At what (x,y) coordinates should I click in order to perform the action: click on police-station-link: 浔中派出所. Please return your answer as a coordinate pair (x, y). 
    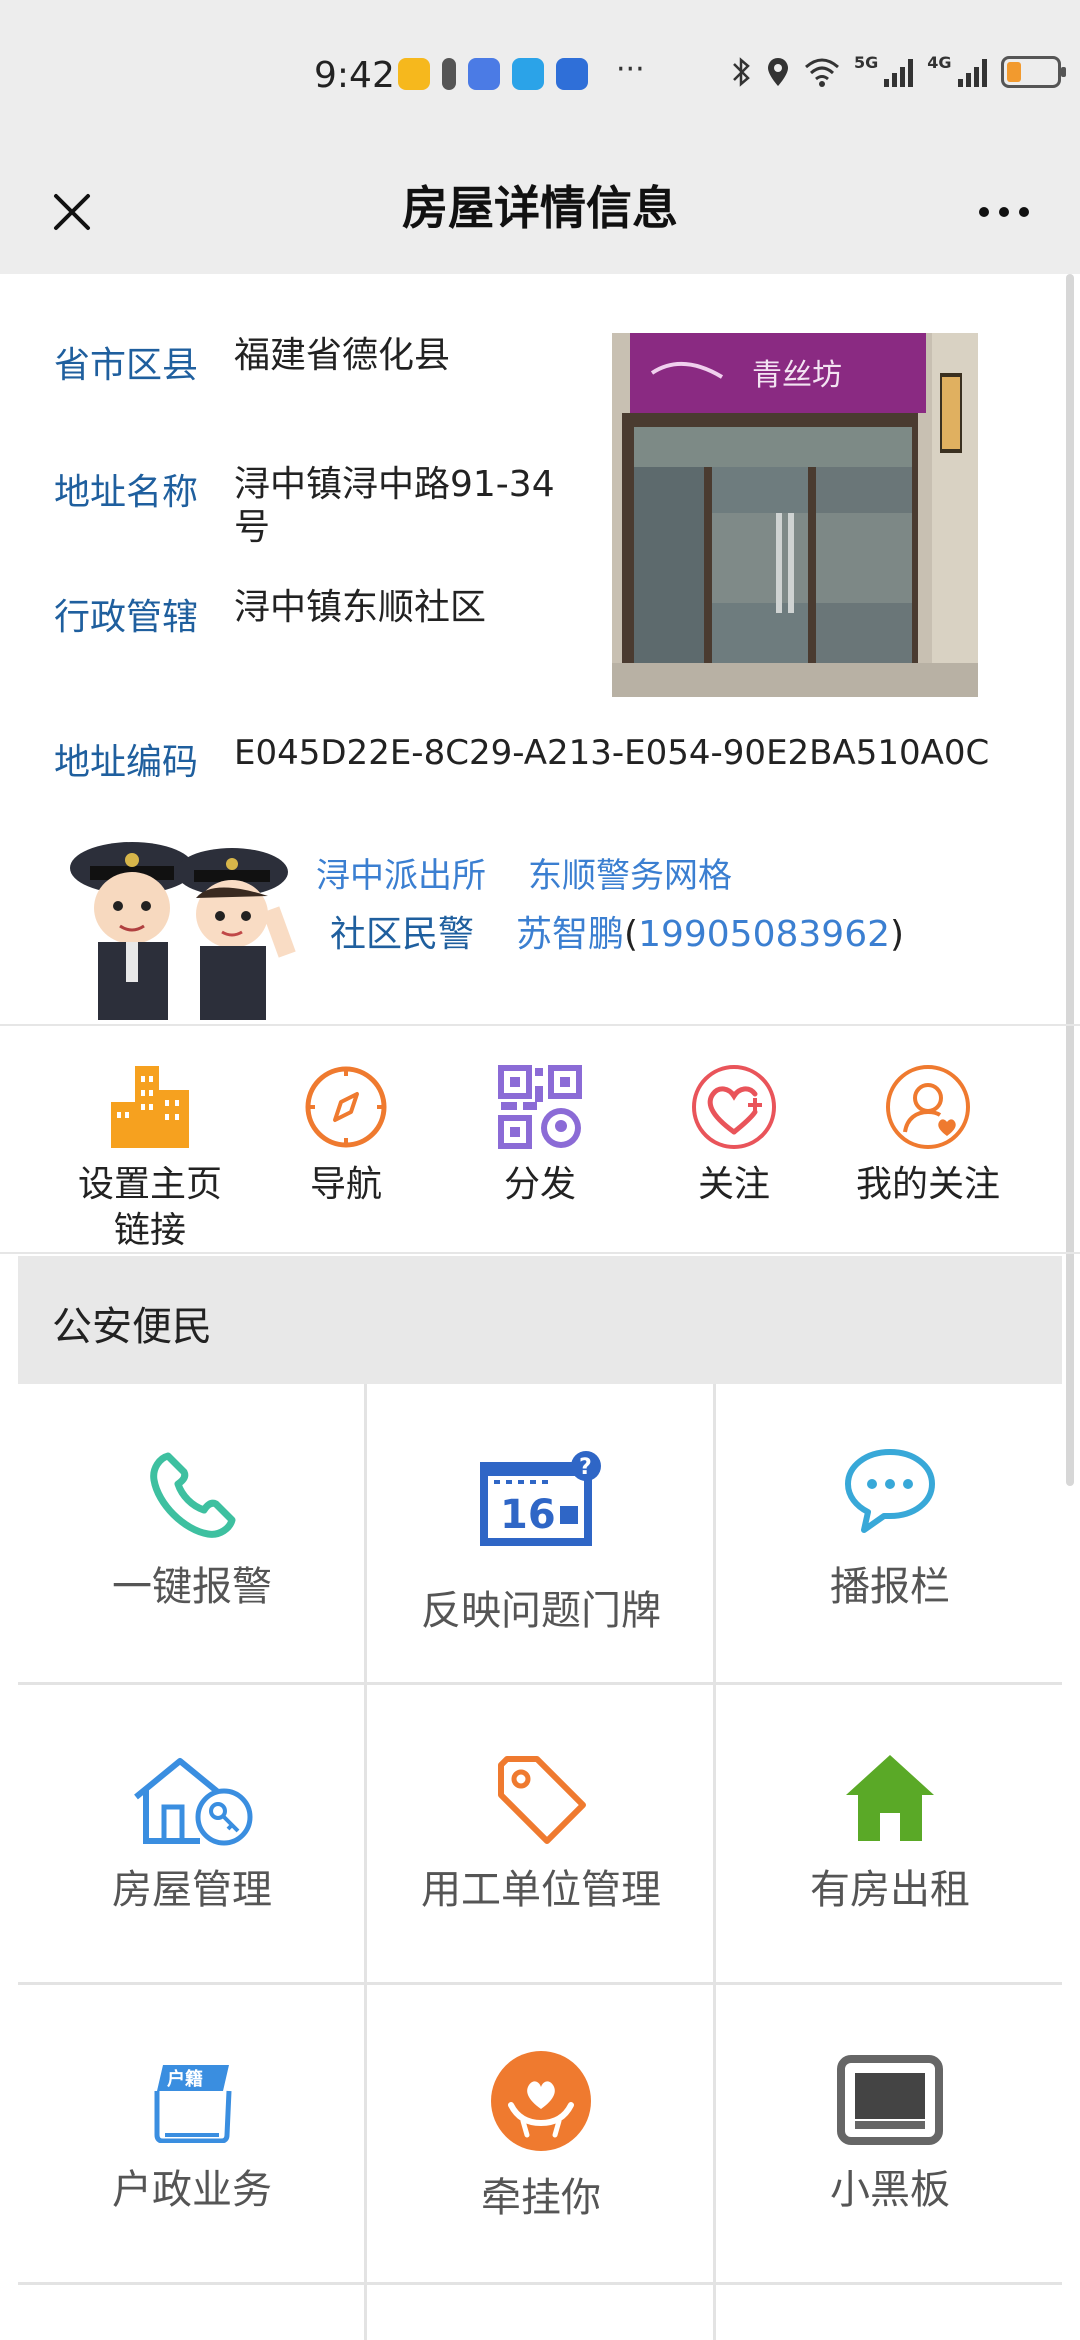
    Looking at the image, I should click on (401, 872).